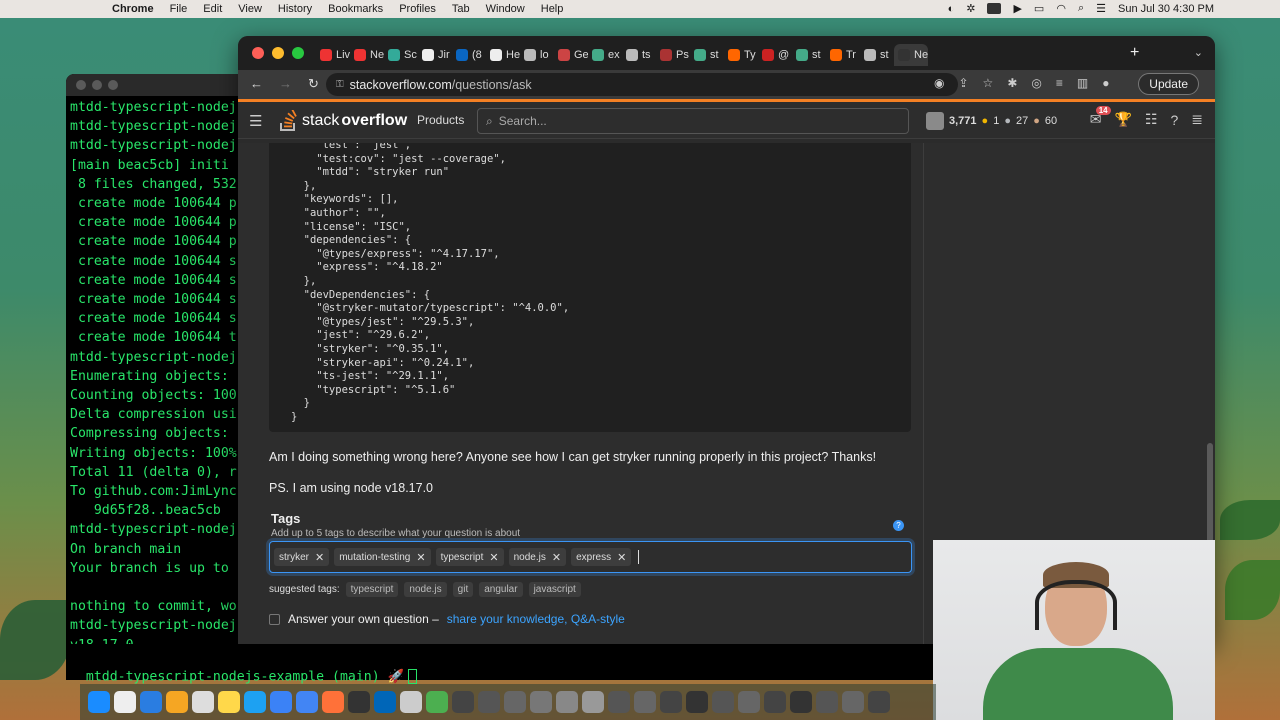 This screenshot has width=1280, height=720. What do you see at coordinates (255, 121) in the screenshot?
I see `hamburger-icon: ☰` at bounding box center [255, 121].